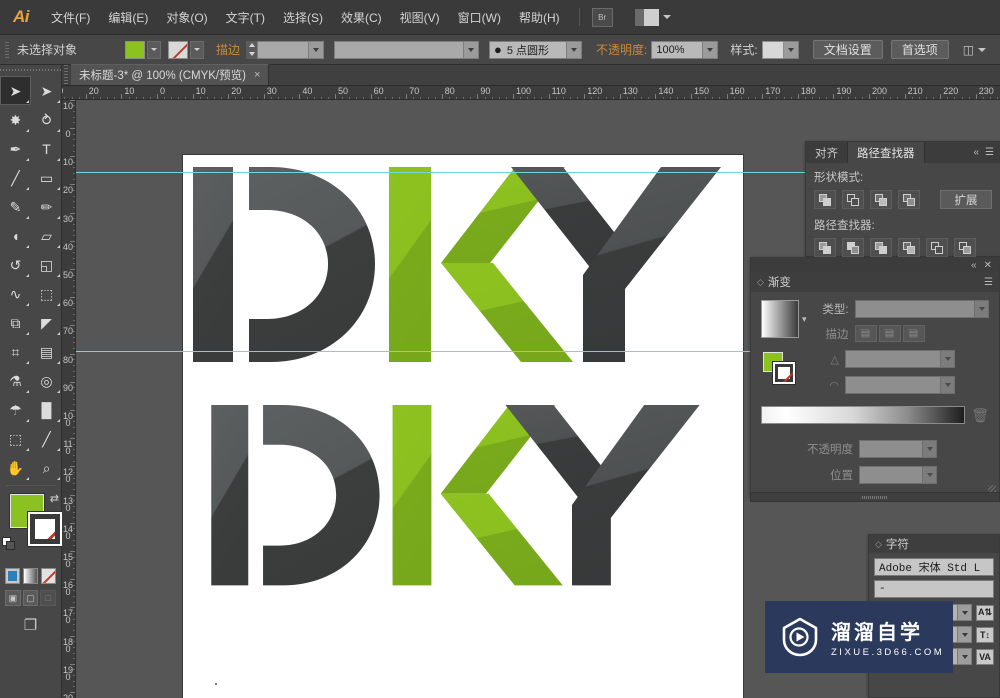 Image resolution: width=1000 pixels, height=698 pixels. I want to click on mesh-tool: ⌗, so click(15, 351).